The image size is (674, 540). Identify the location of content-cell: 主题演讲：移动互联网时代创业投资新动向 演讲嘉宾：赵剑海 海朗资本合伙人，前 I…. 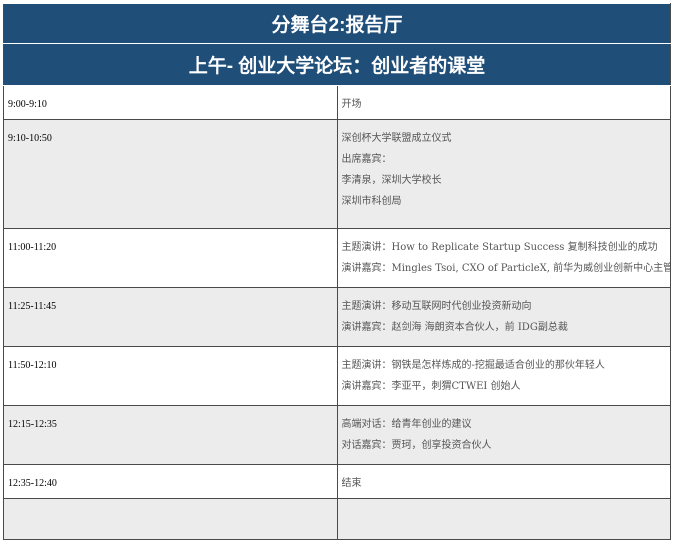
(503, 317).